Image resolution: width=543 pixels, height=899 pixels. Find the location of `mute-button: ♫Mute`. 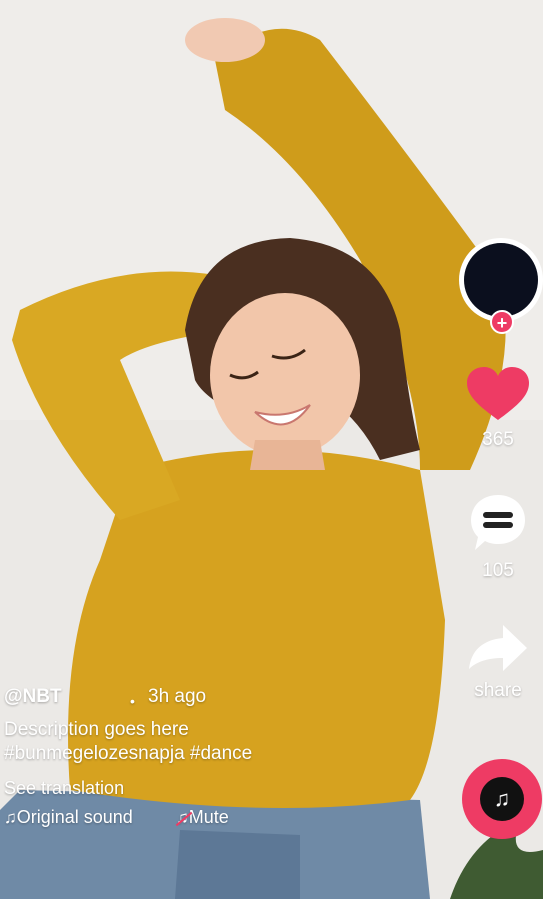

mute-button: ♫Mute is located at coordinates (202, 817).